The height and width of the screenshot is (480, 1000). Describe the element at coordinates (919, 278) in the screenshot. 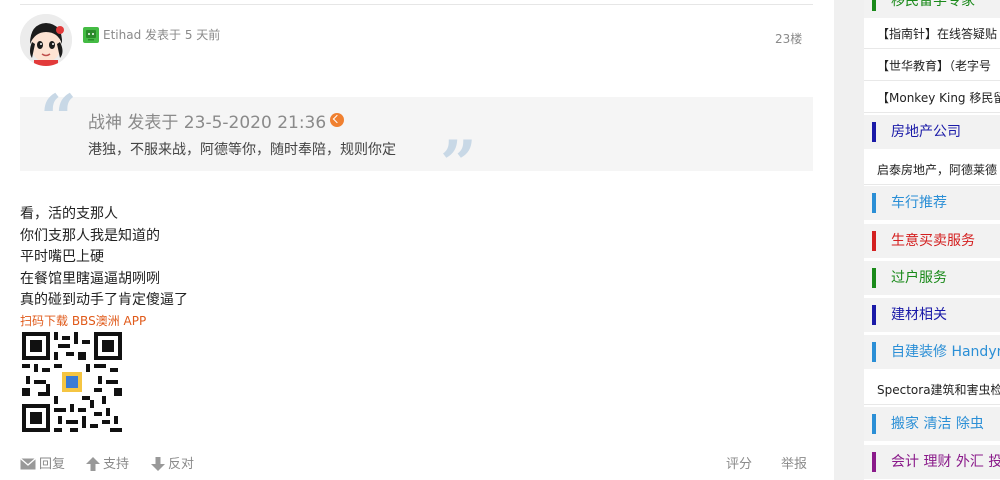

I see `sidebar-category-label: 过户服务` at that location.